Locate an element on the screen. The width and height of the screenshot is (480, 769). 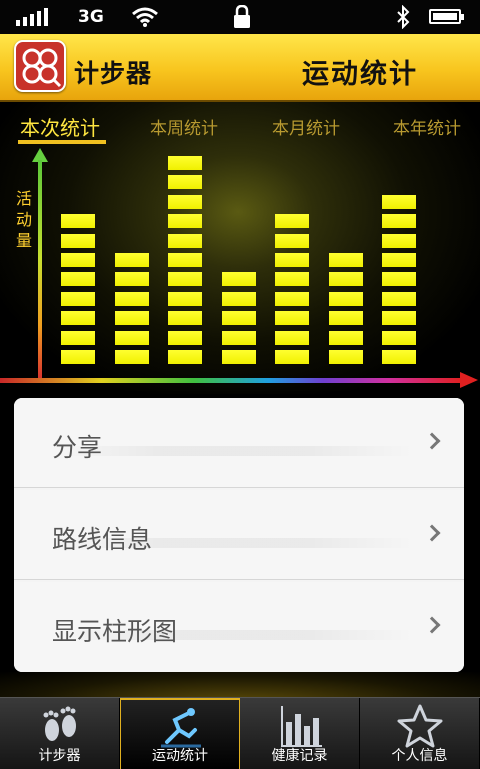
x-axis is located at coordinates (231, 380).